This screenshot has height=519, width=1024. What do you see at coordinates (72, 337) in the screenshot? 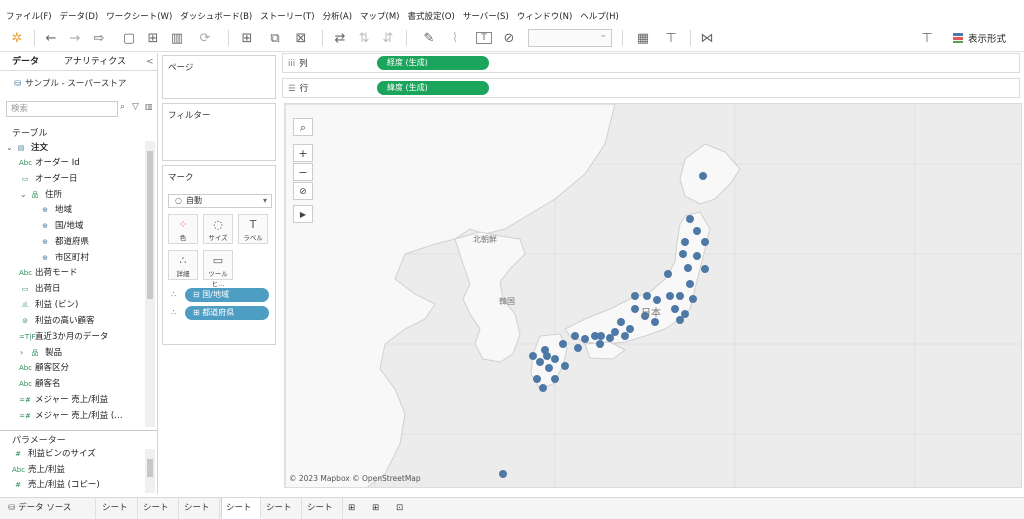
I see `field-item: =T|F直近3か月のデータ` at bounding box center [72, 337].